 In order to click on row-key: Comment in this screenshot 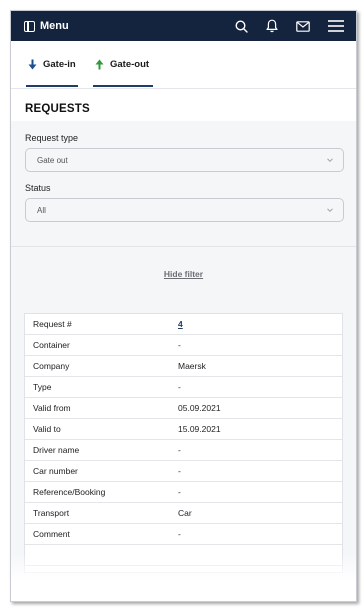, I will do `click(51, 534)`.